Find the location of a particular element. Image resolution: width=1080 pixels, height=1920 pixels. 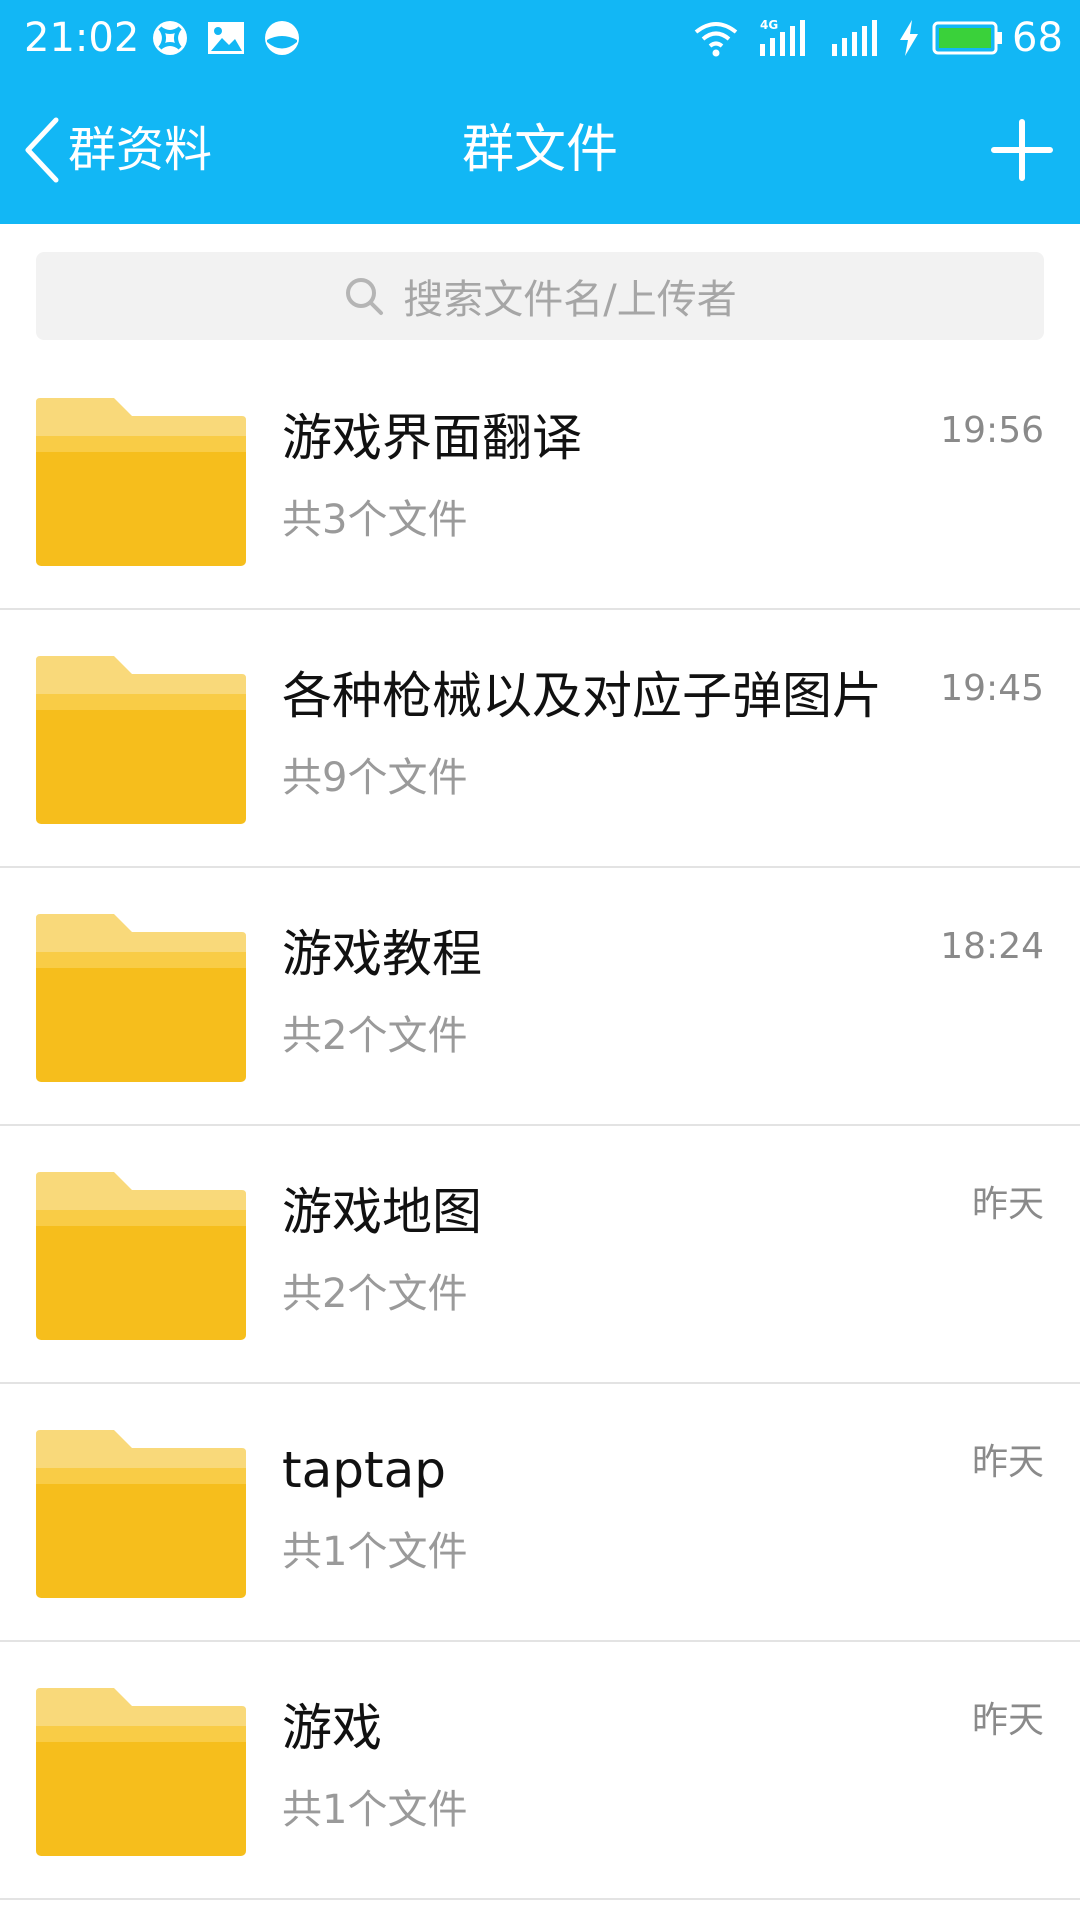

file-count: 共9个文件 is located at coordinates (375, 778).